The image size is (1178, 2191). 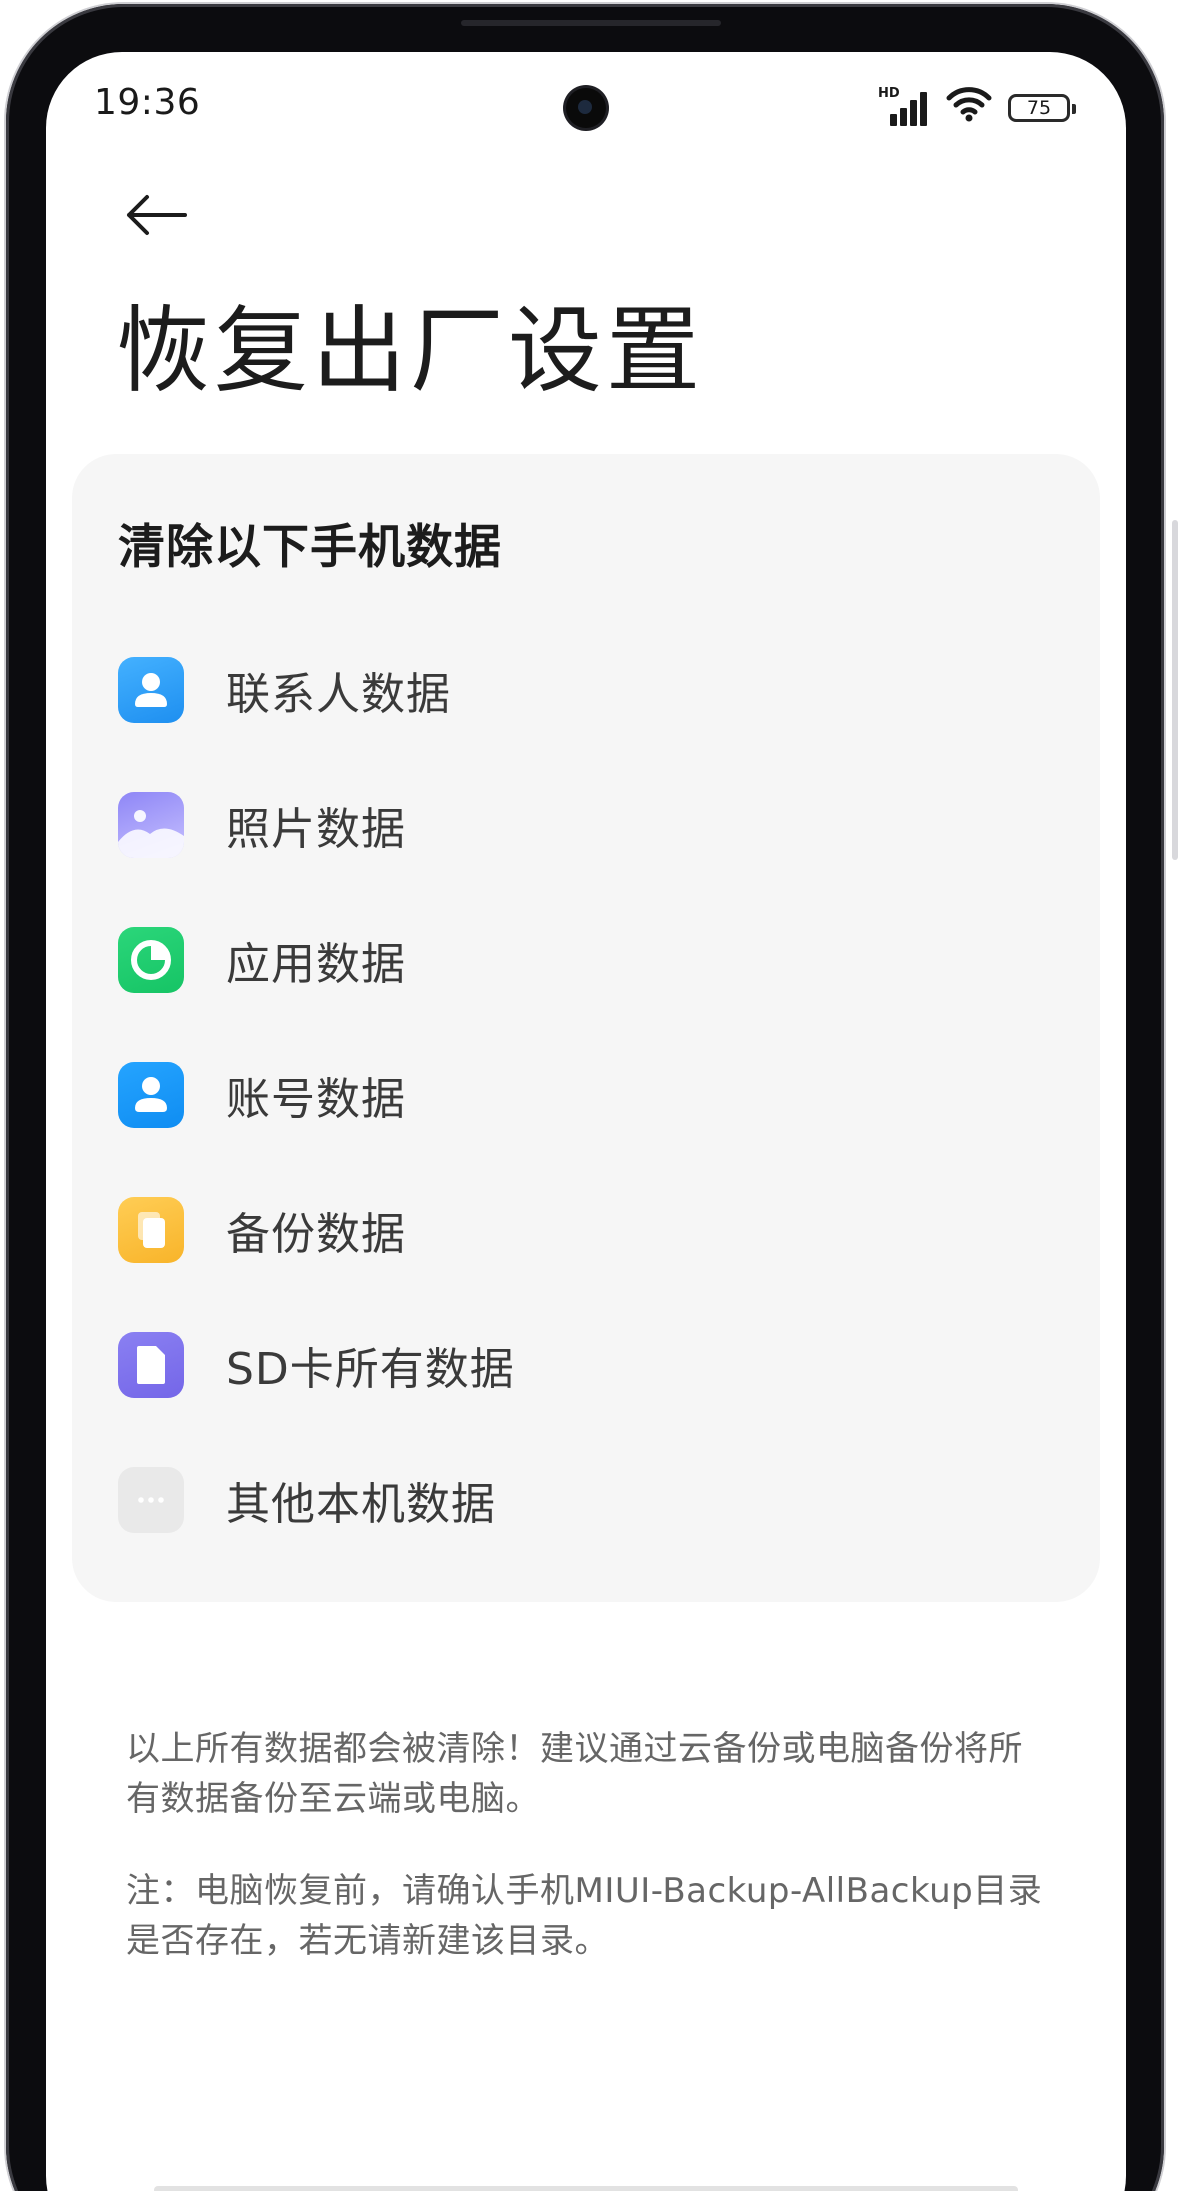 What do you see at coordinates (969, 106) in the screenshot?
I see `wifi-icon` at bounding box center [969, 106].